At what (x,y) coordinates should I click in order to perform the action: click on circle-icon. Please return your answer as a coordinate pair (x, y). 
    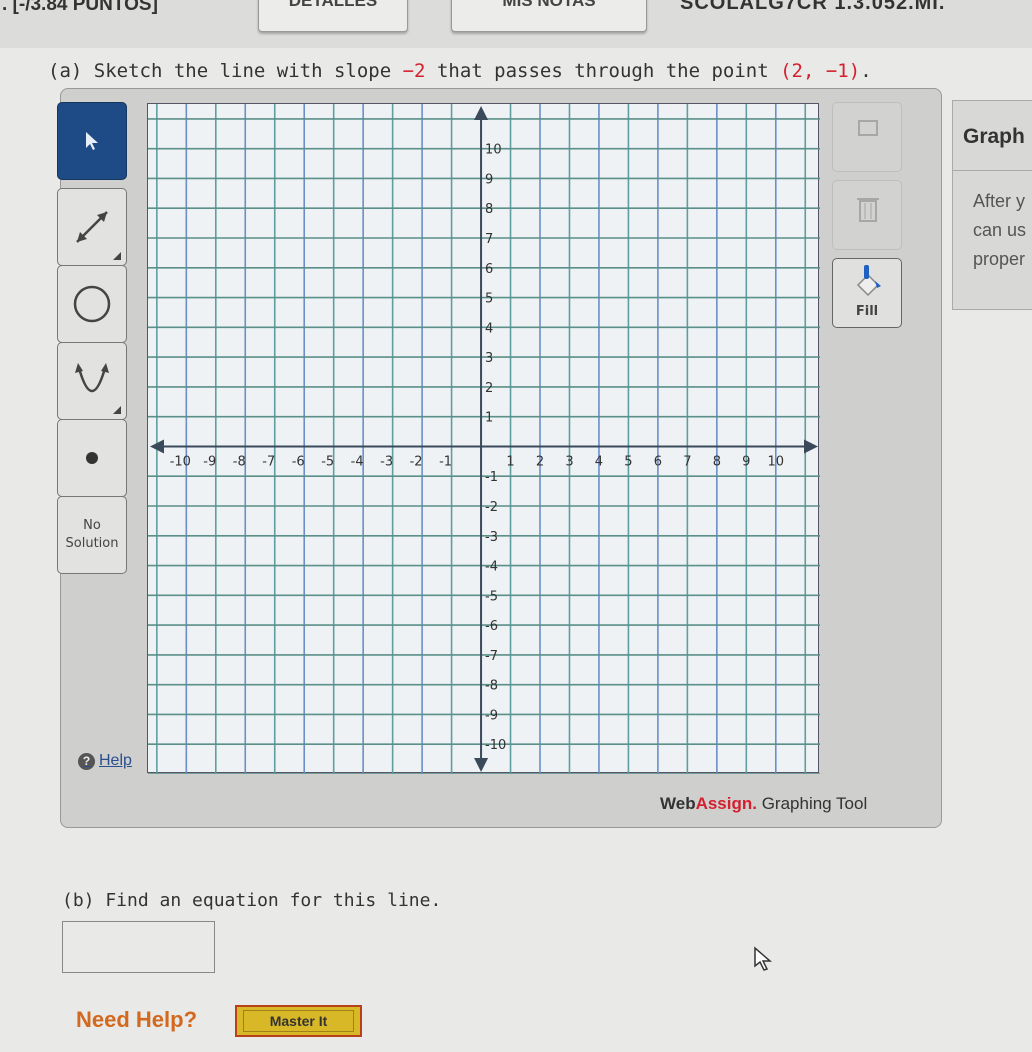
    Looking at the image, I should click on (92, 304).